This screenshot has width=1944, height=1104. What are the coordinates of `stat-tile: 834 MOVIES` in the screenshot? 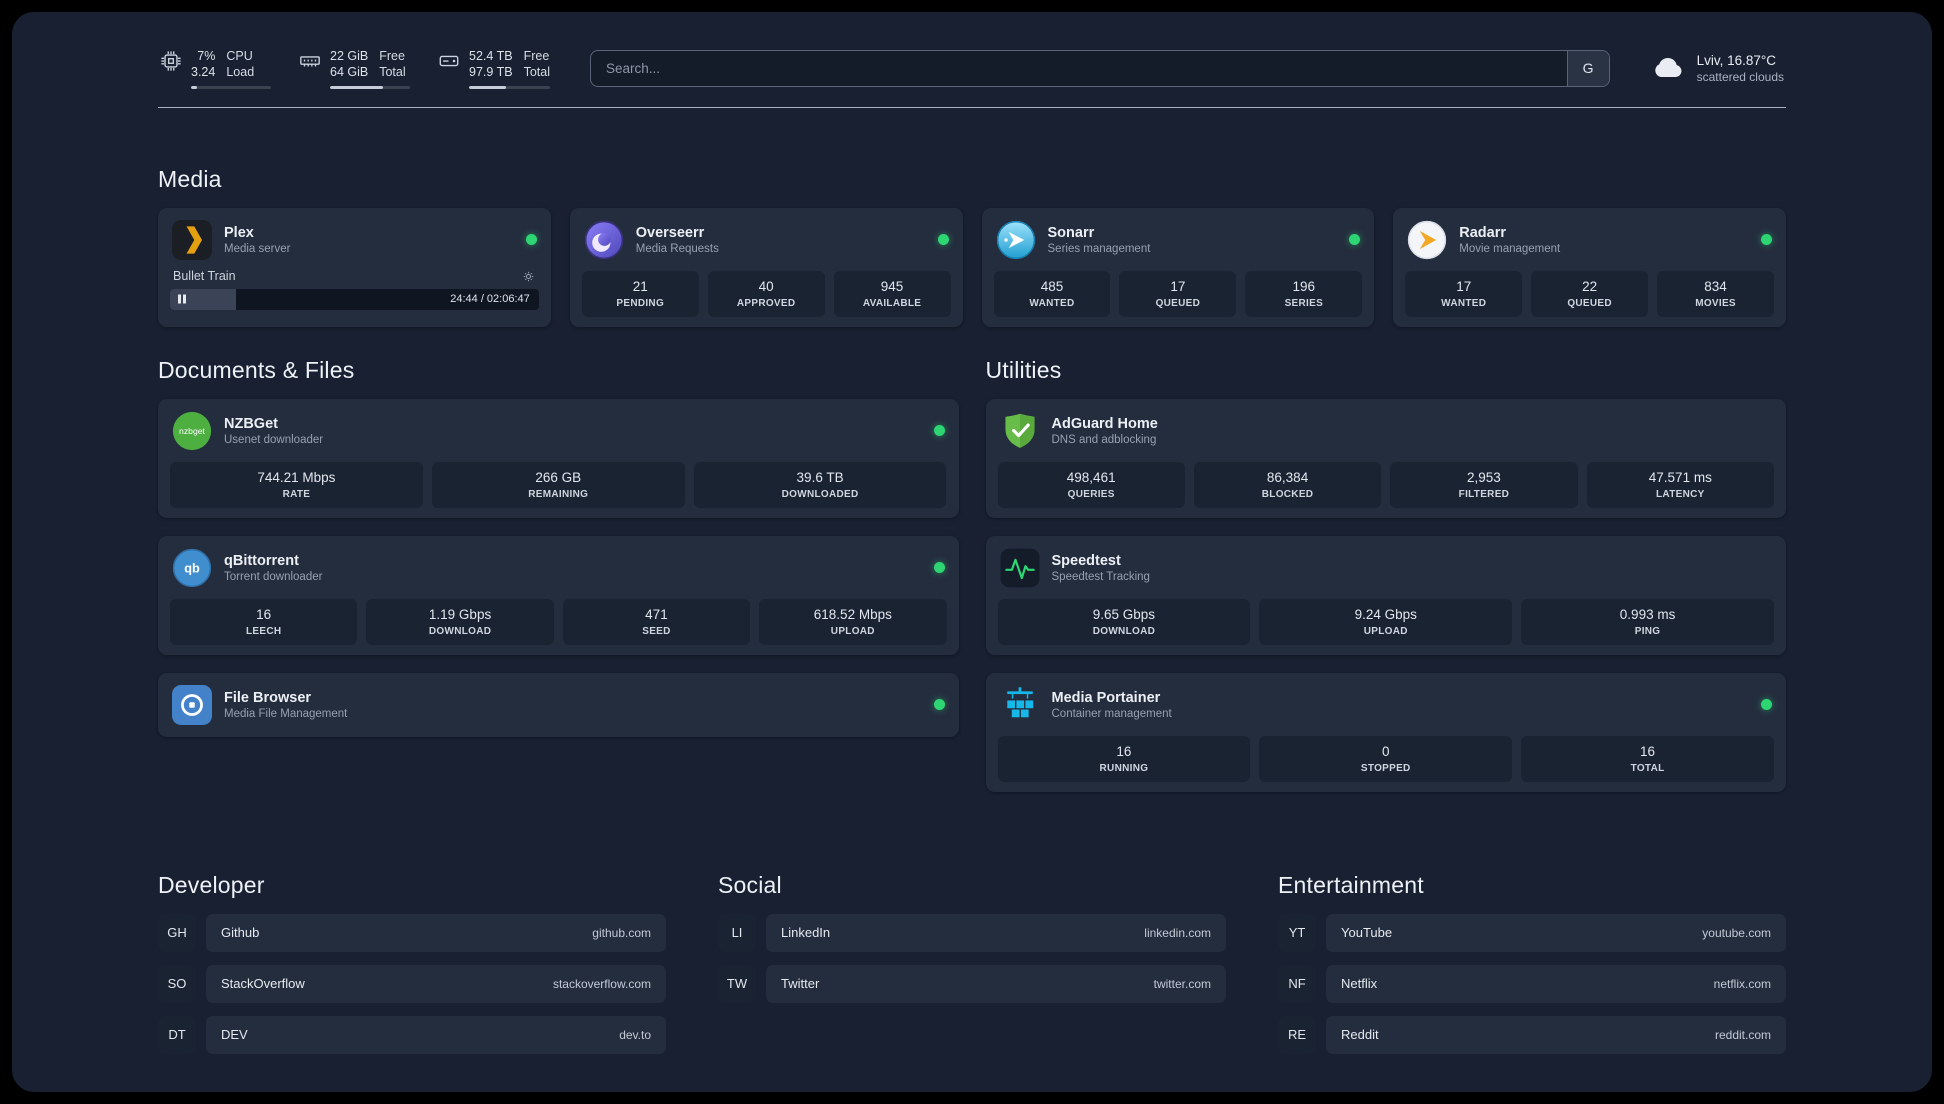 It's located at (1716, 293).